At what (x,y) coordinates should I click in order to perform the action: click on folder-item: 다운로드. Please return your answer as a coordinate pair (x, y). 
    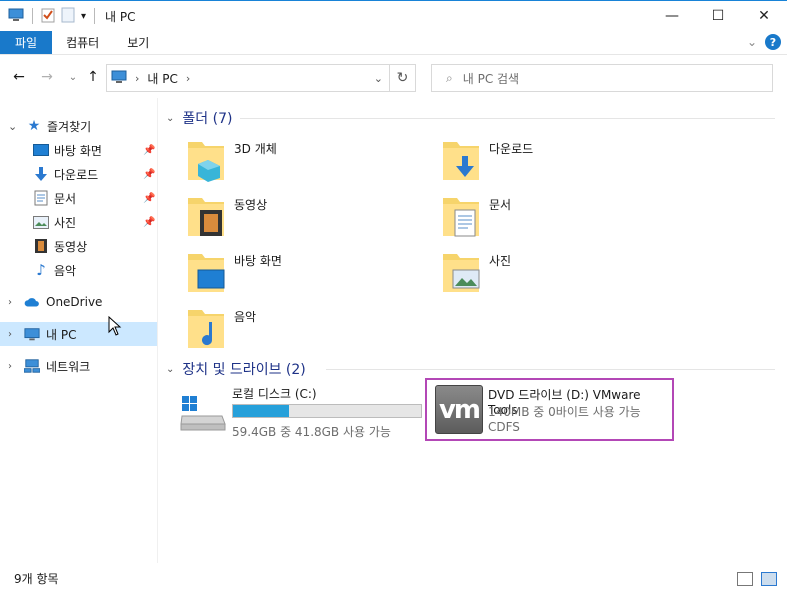
    Looking at the image, I should click on (561, 161).